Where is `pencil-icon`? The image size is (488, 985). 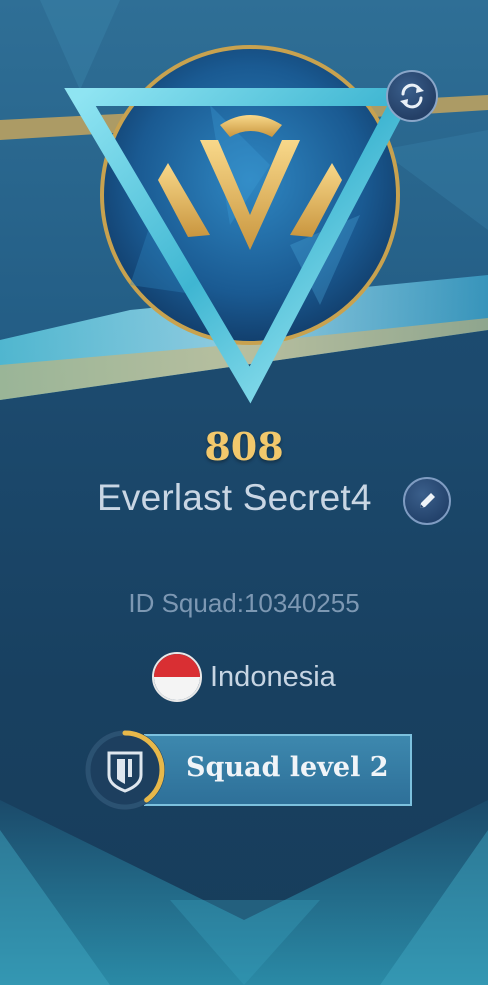
pencil-icon is located at coordinates (427, 500).